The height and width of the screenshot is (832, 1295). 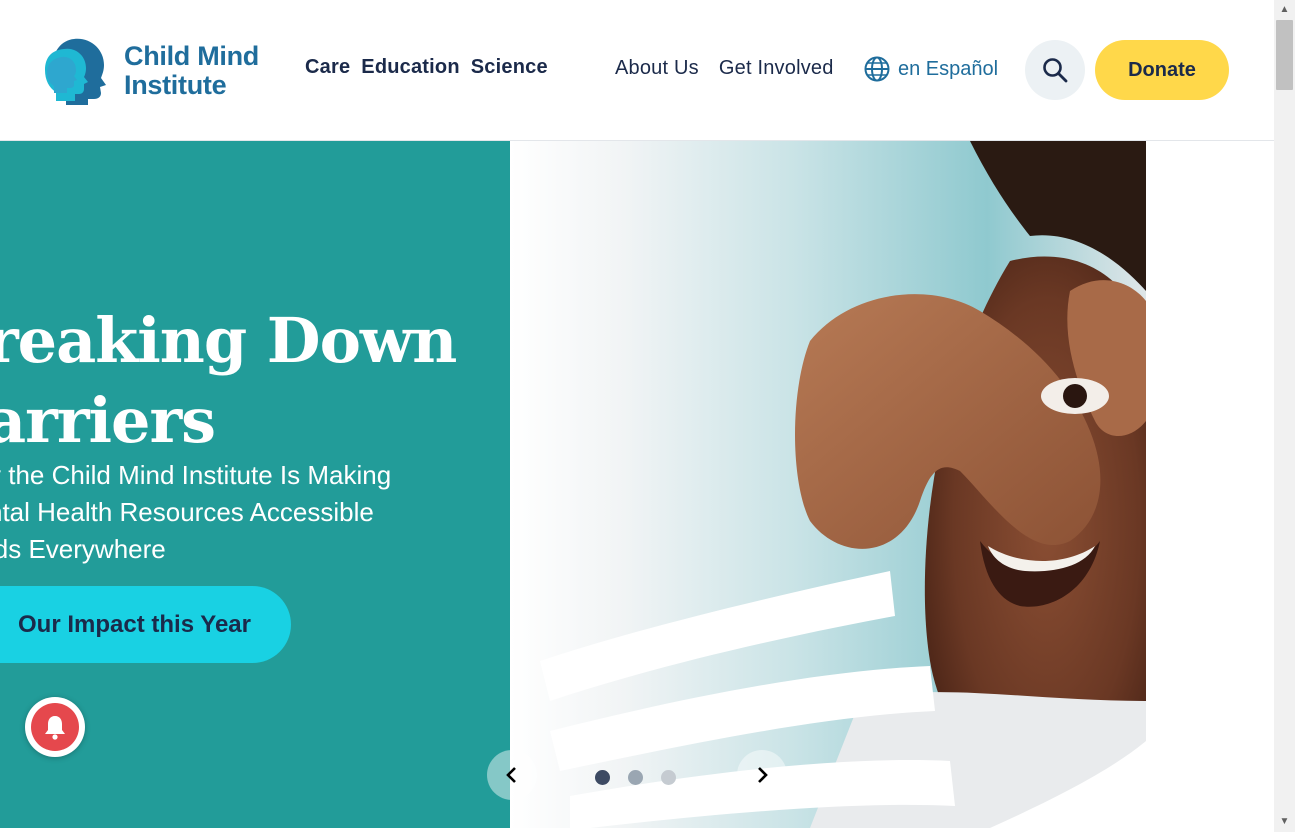 I want to click on hero-subtitle-line-1: v the Child Mind Institute Is Making, so click(x=196, y=475).